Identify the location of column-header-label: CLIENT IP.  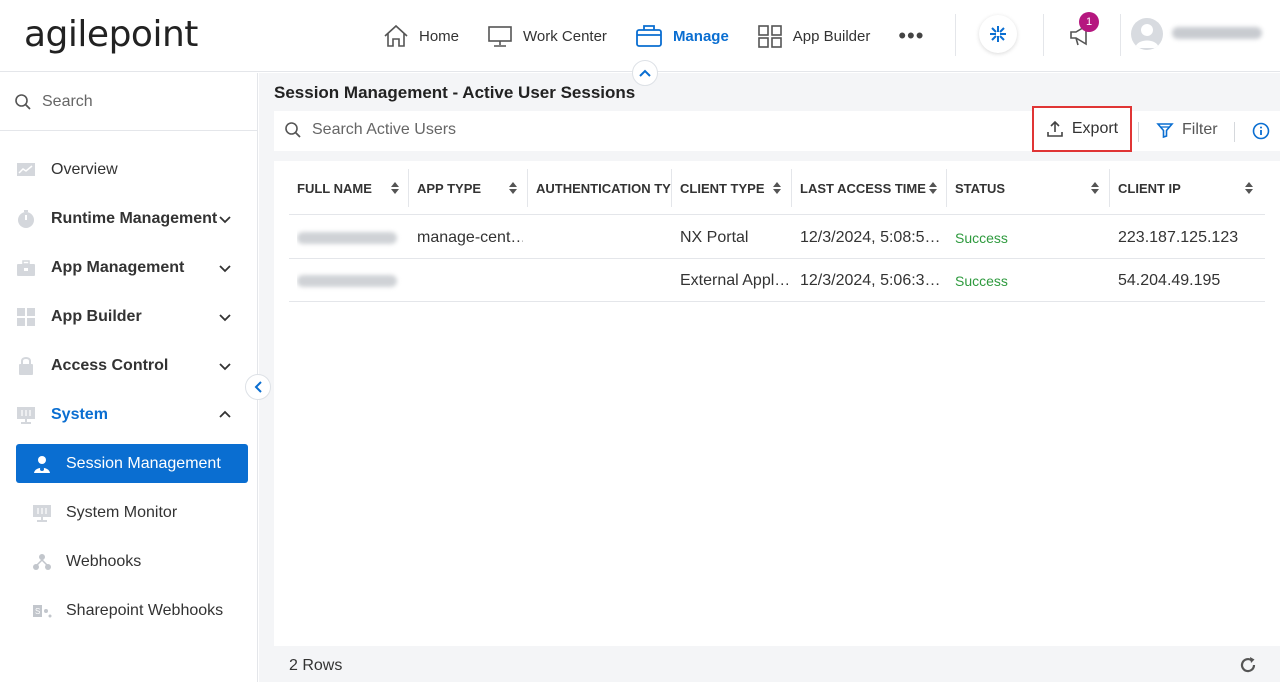
(1149, 188).